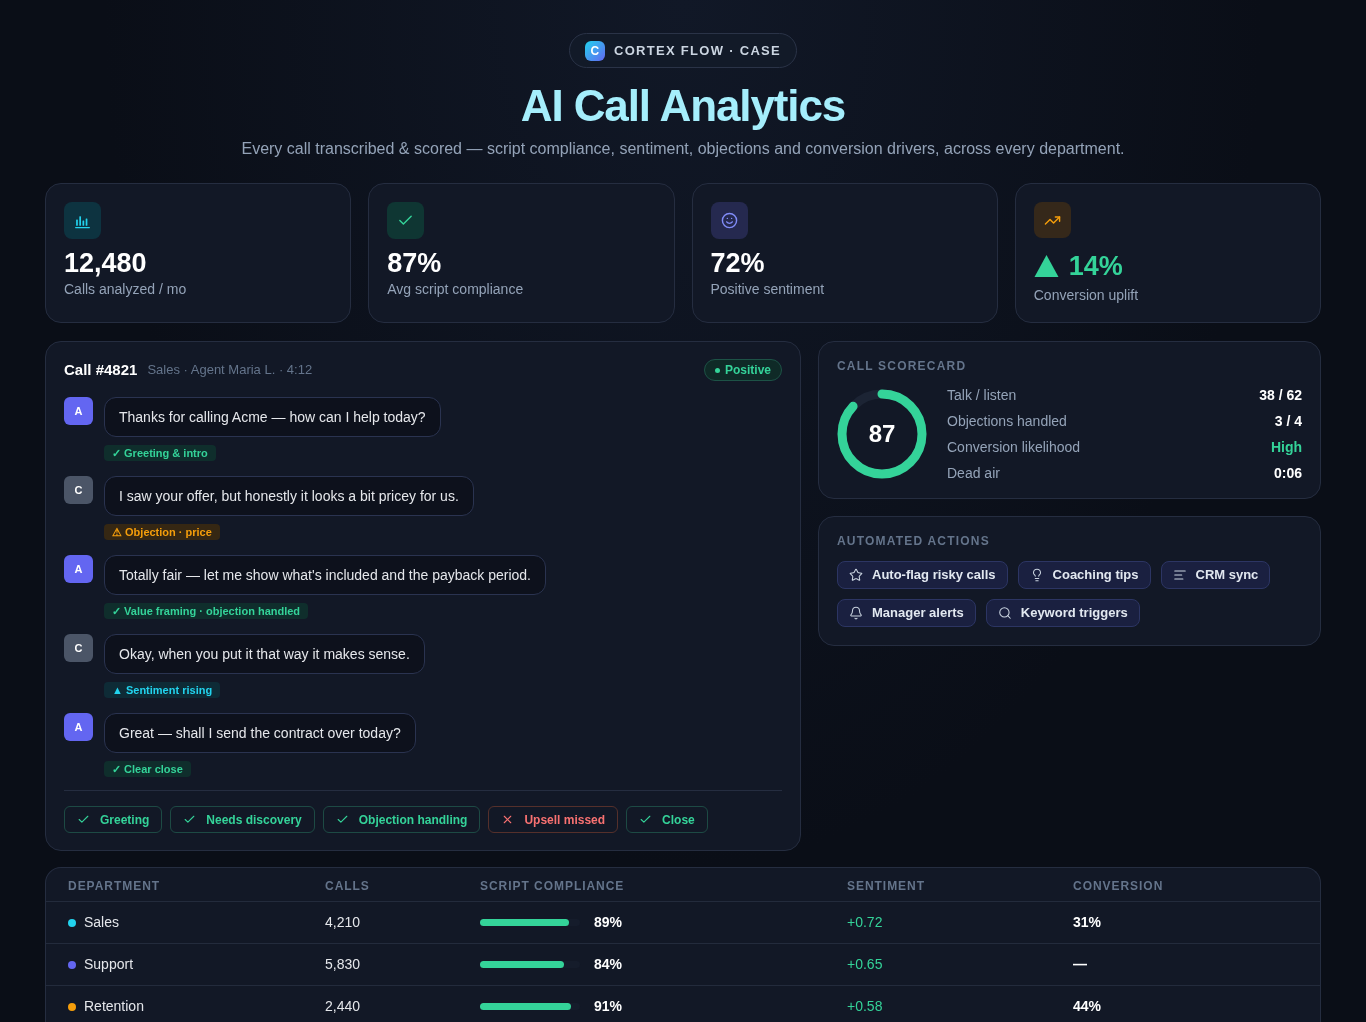 This screenshot has width=1366, height=1022. I want to click on stat-label: Conversion uplift, so click(1086, 295).